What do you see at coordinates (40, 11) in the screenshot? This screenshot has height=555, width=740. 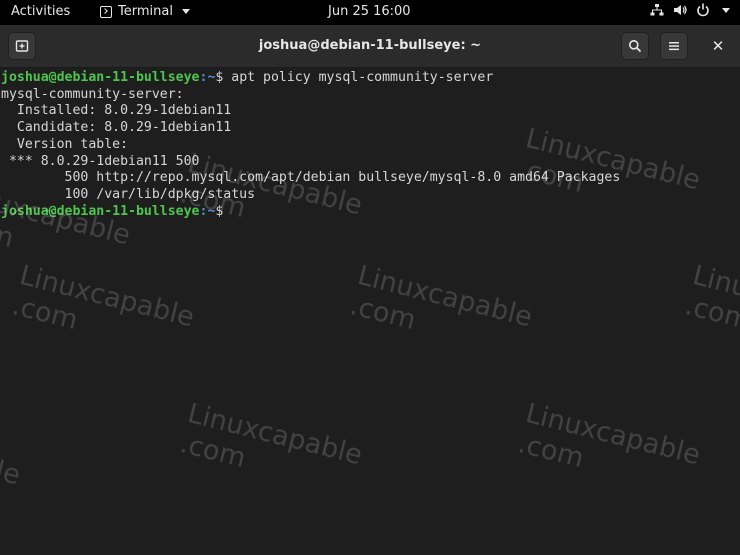 I see `activities-button: Activities` at bounding box center [40, 11].